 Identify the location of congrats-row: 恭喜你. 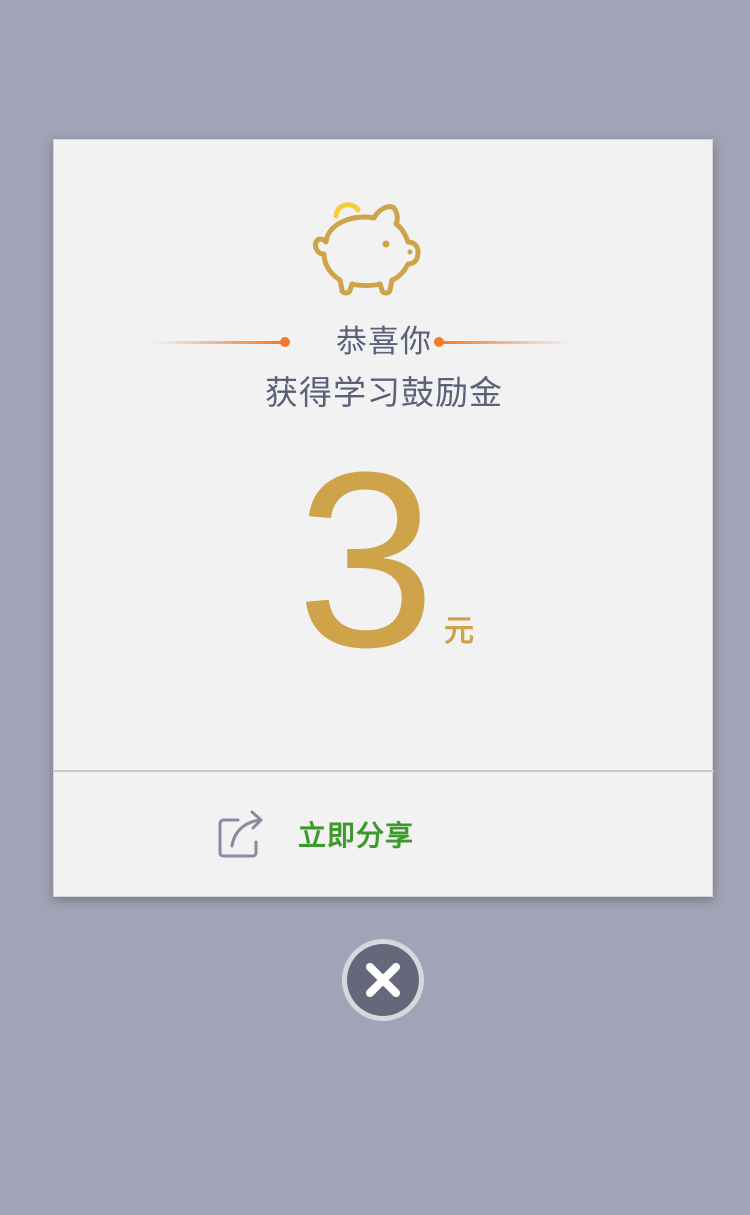
(384, 342).